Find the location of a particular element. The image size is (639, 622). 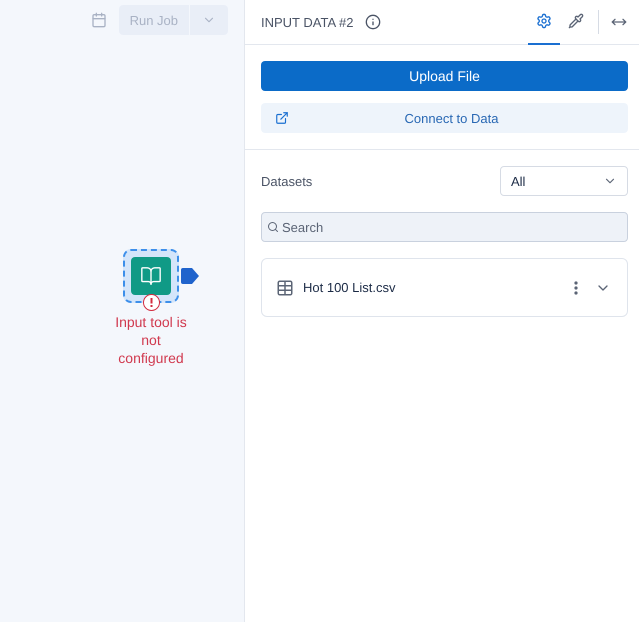

input-tool-icon is located at coordinates (151, 276).